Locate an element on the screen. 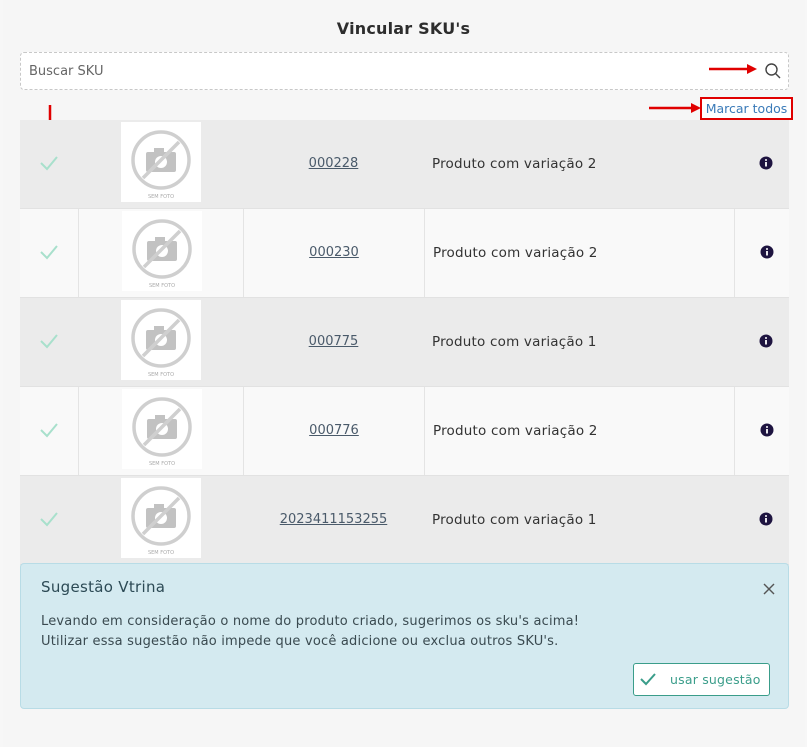 The image size is (807, 747). mark-all-link: Marcar todos is located at coordinates (746, 108).